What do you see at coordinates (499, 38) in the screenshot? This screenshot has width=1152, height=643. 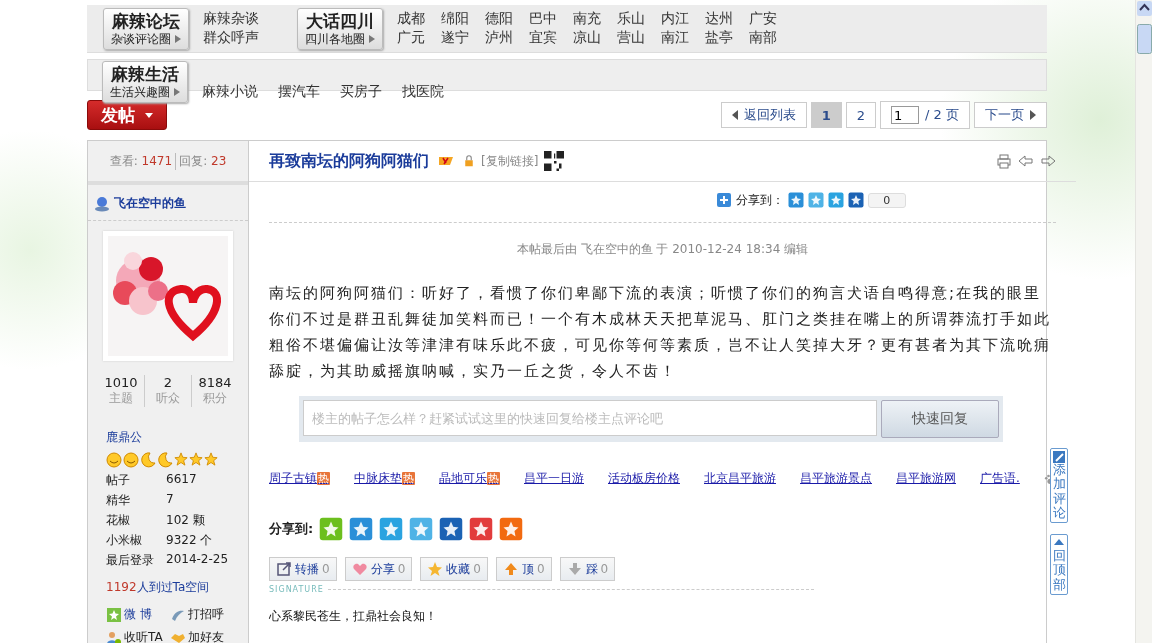 I see `nav-link: 泸州` at bounding box center [499, 38].